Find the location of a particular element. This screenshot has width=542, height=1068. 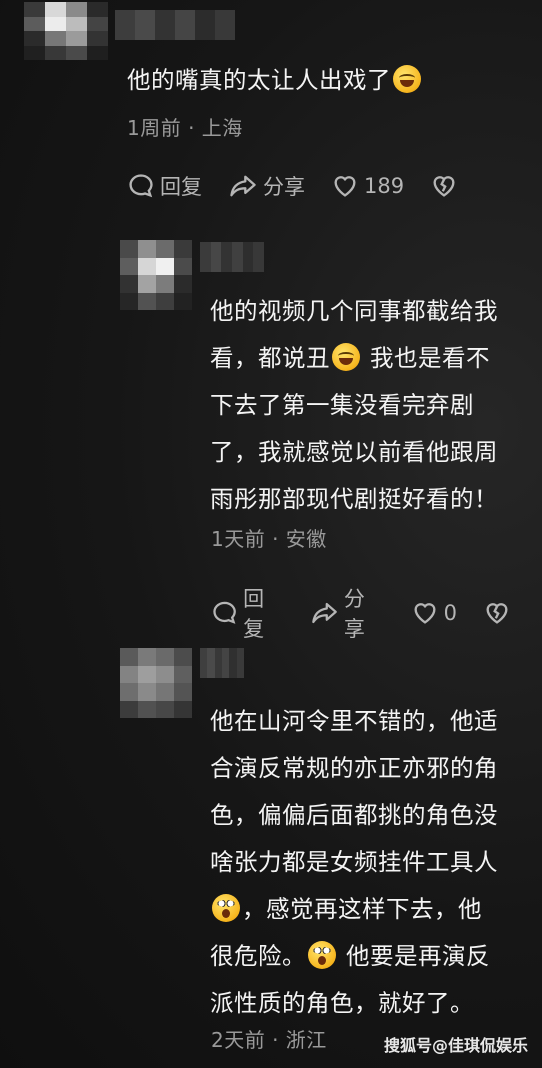

watermark: 搜狐号@佳琪侃娱乐 is located at coordinates (455, 1045).